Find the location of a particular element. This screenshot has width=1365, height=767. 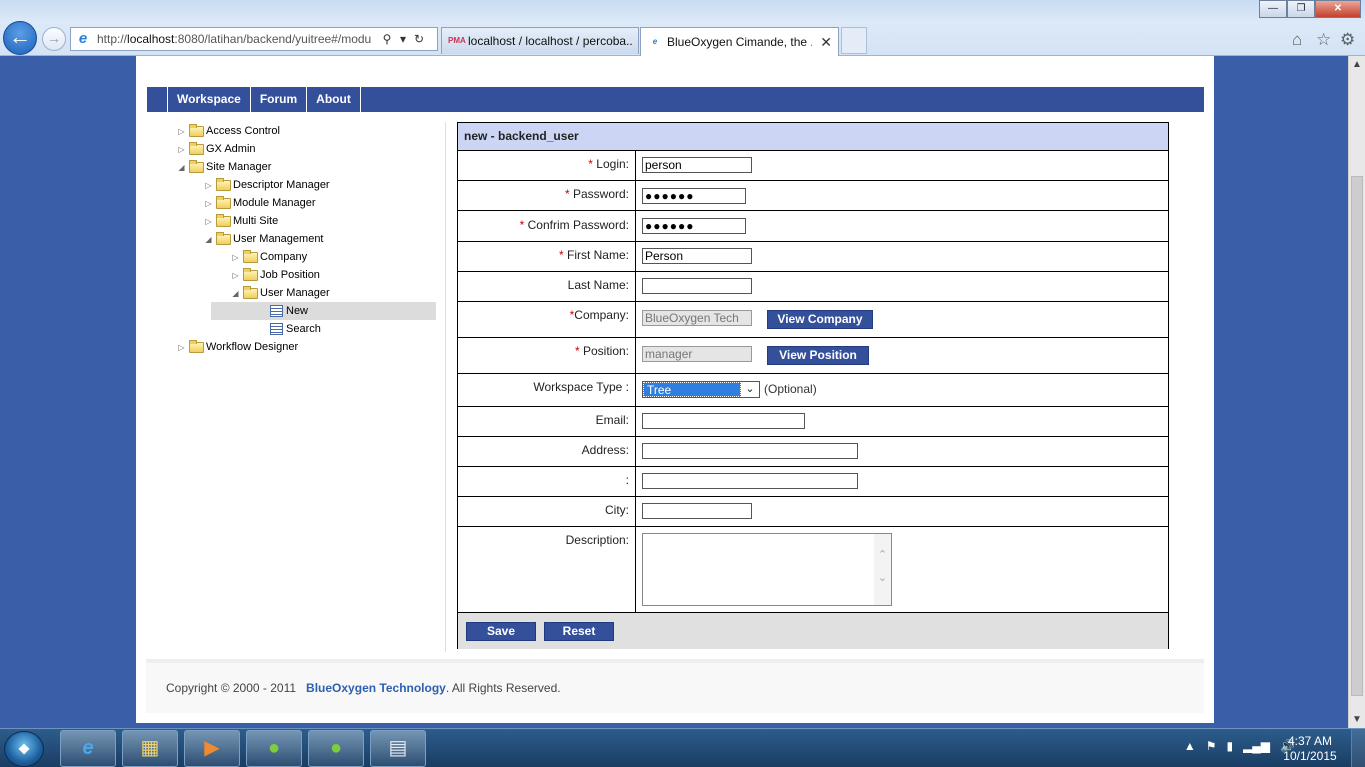

taskbar-ie: e is located at coordinates (88, 748).